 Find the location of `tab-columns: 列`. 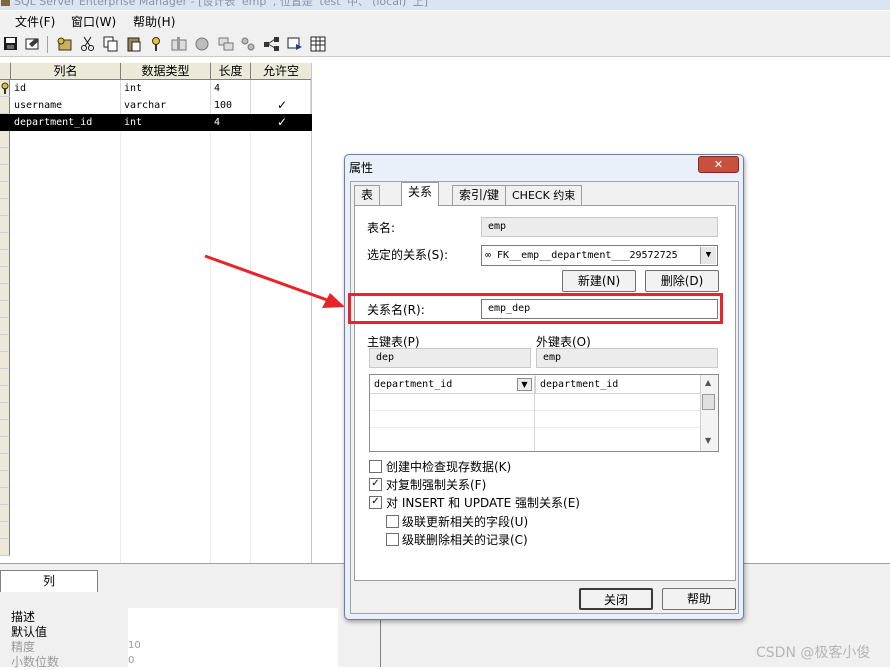

tab-columns: 列 is located at coordinates (49, 581).